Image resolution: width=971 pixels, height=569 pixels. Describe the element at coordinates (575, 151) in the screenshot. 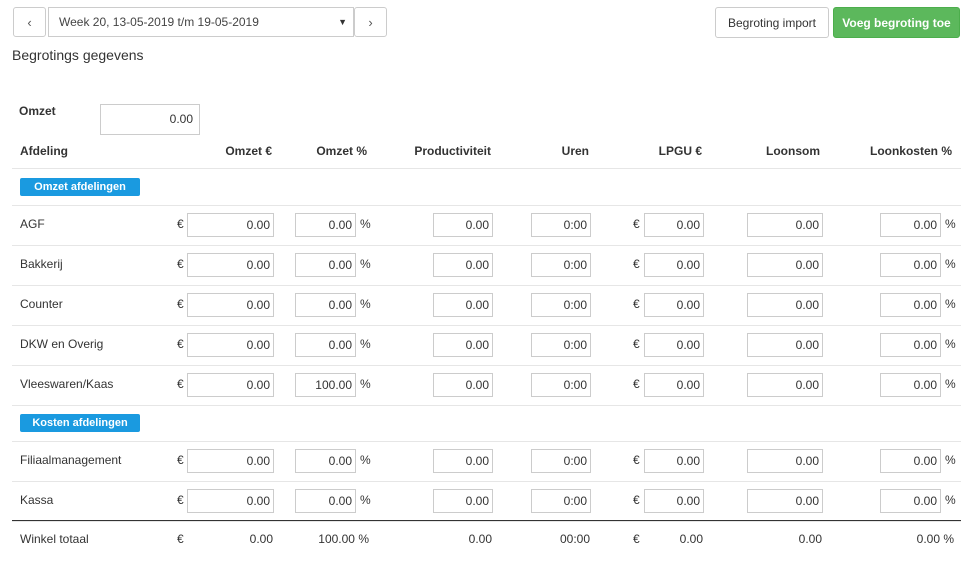

I see `col-uren: Uren` at that location.